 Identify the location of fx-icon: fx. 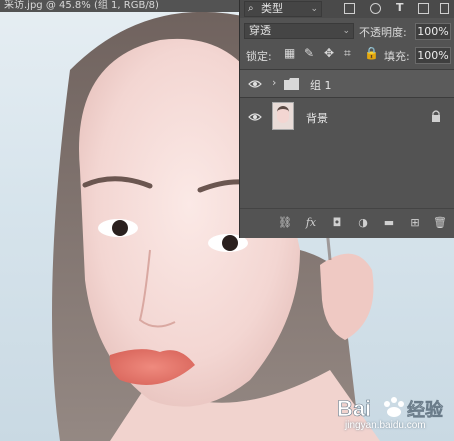
(311, 223).